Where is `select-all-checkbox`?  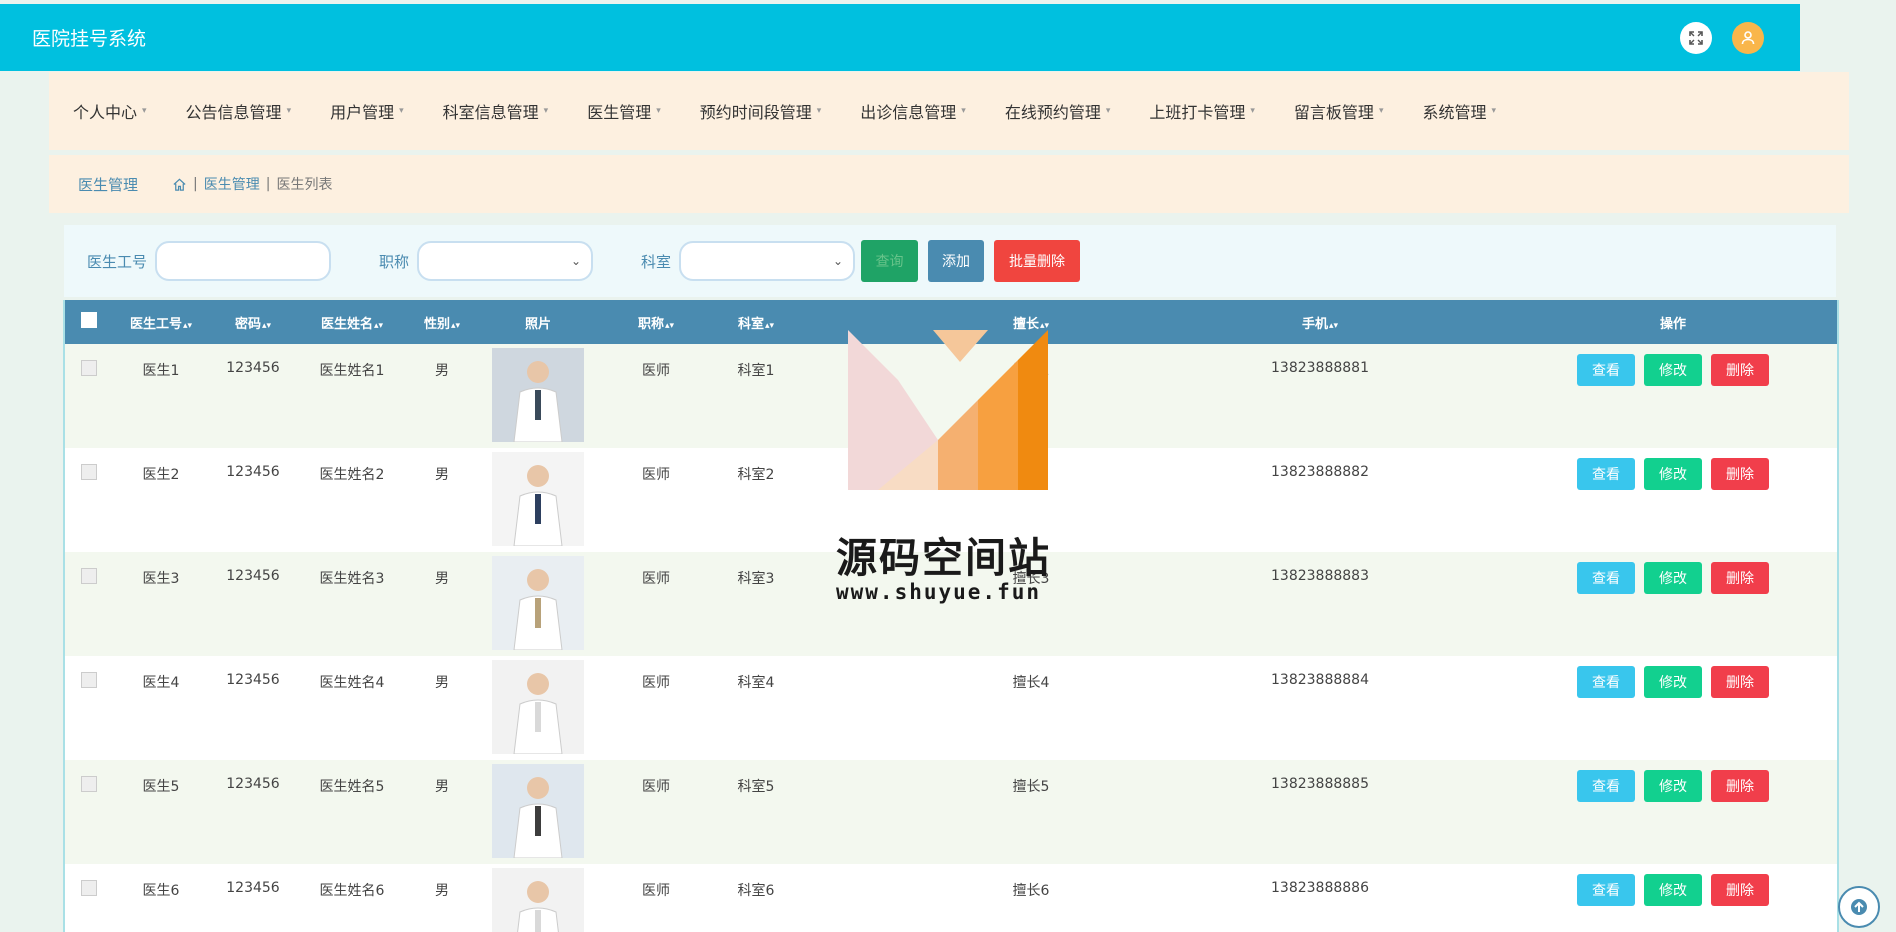
select-all-checkbox is located at coordinates (89, 320).